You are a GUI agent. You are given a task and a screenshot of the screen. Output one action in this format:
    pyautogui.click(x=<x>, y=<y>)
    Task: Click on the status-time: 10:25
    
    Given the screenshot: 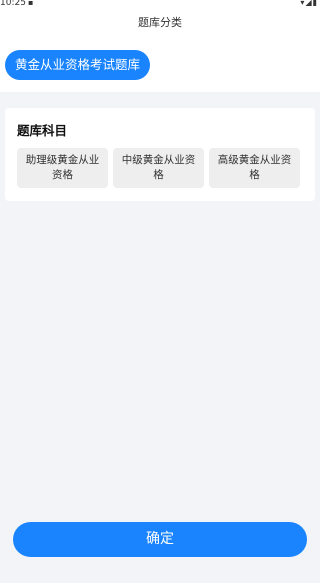 What is the action you would take?
    pyautogui.click(x=13, y=4)
    